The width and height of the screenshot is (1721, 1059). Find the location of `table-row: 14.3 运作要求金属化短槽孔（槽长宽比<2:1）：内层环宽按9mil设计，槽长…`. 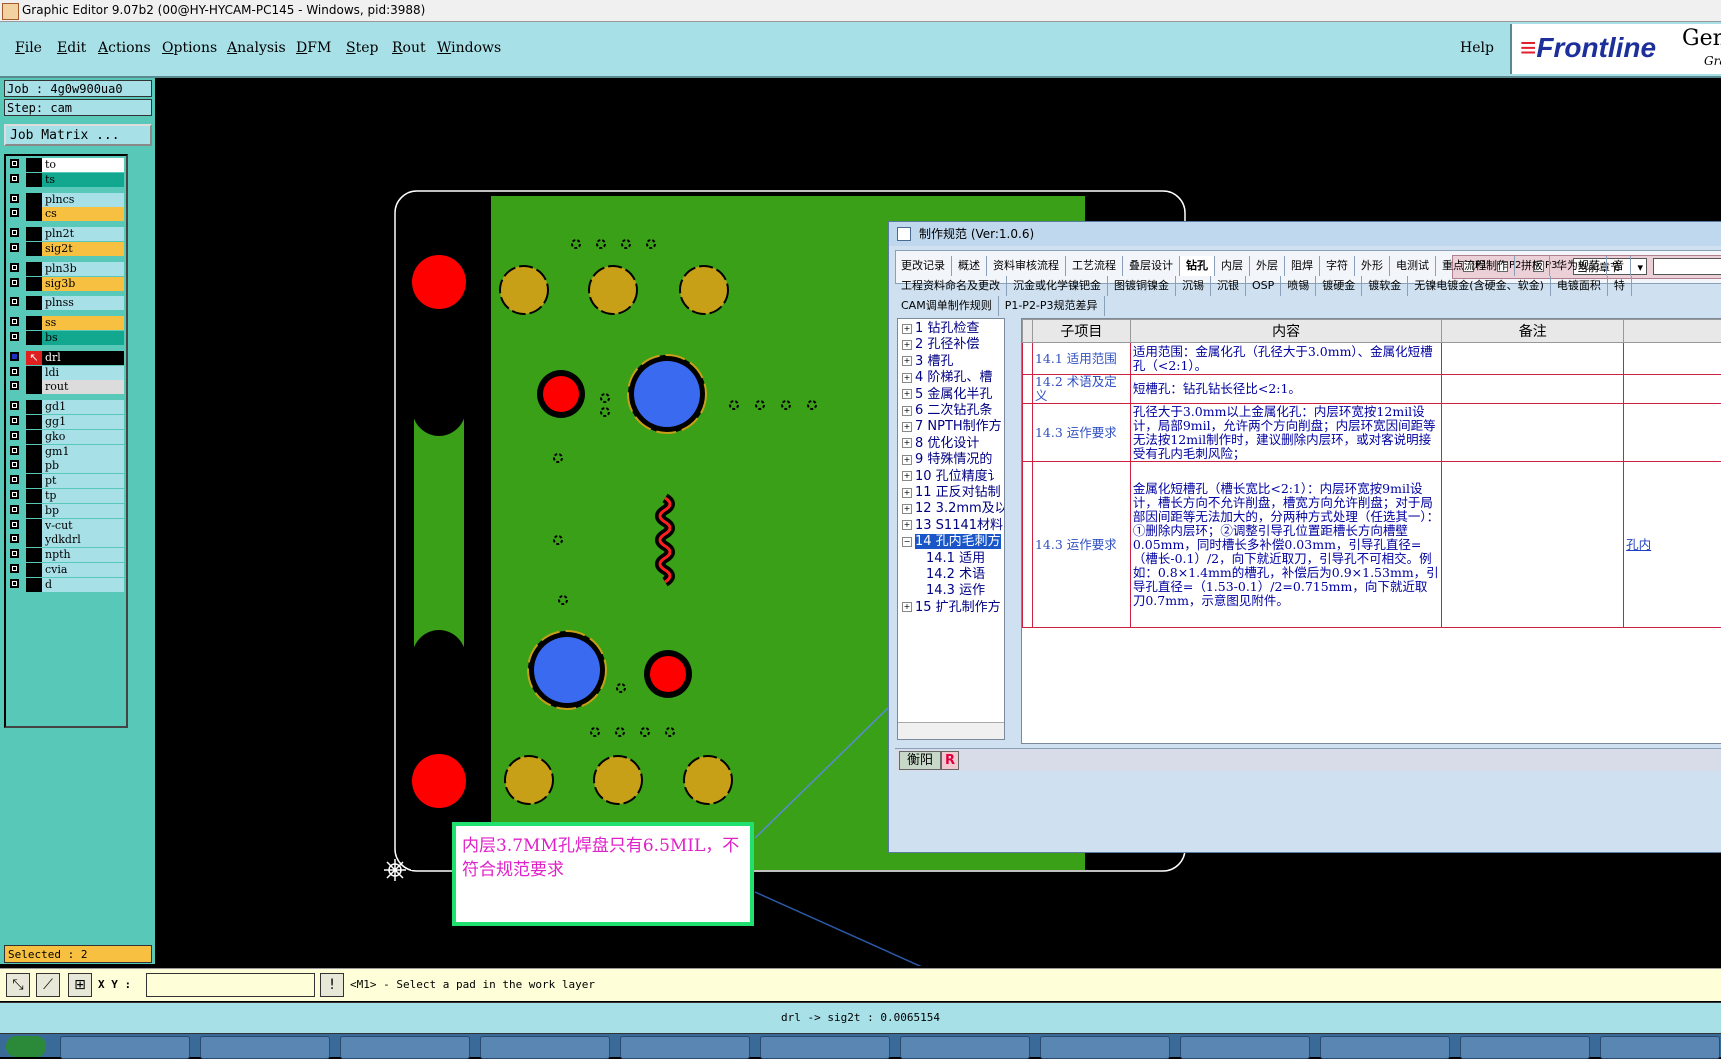

table-row: 14.3 运作要求金属化短槽孔（槽长宽比<2:1）：内层环宽按9mil设计，槽长… is located at coordinates (1372, 545).